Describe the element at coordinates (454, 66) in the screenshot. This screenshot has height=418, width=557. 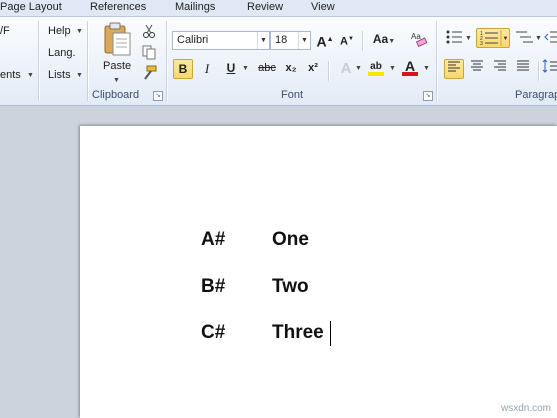
I see `align-left-icon` at that location.